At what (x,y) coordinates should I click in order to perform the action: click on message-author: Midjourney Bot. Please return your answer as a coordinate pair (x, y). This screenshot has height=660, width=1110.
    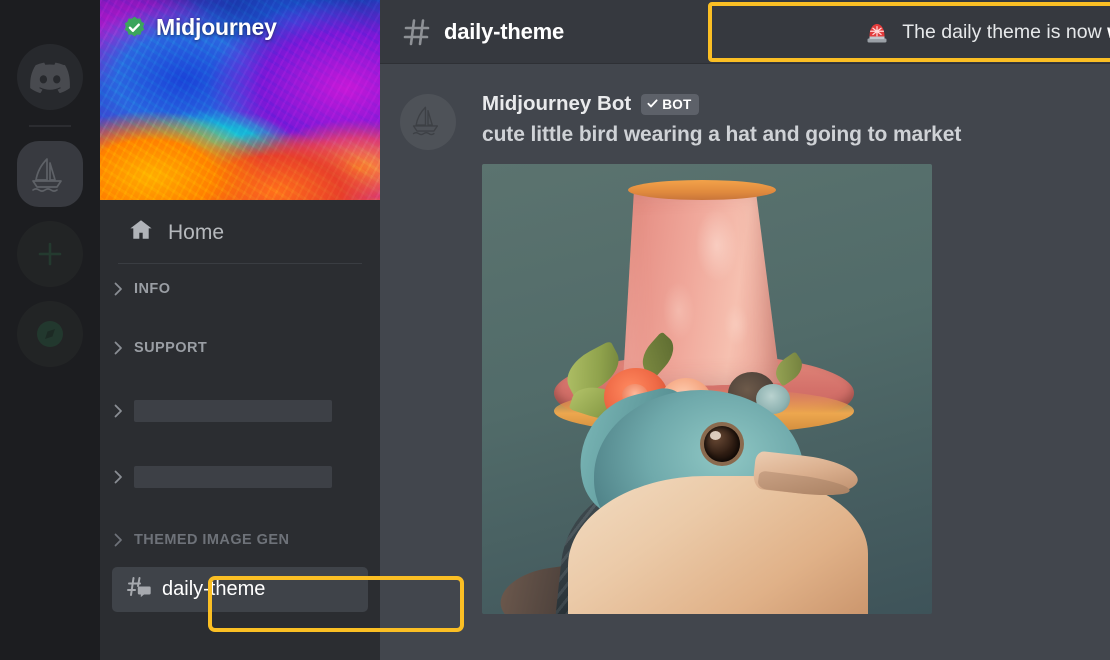
    Looking at the image, I should click on (556, 104).